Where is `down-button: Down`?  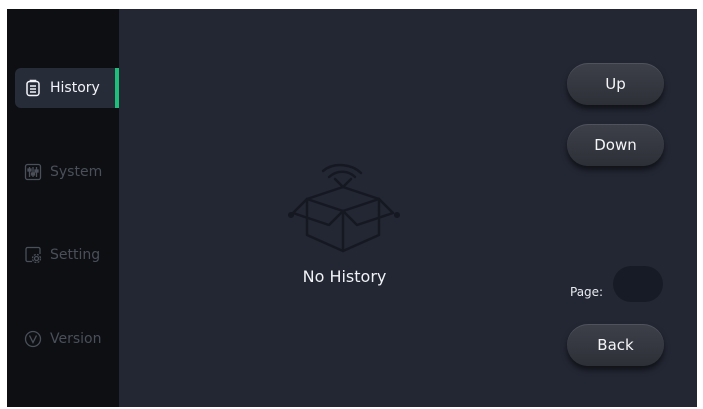 down-button: Down is located at coordinates (615, 145).